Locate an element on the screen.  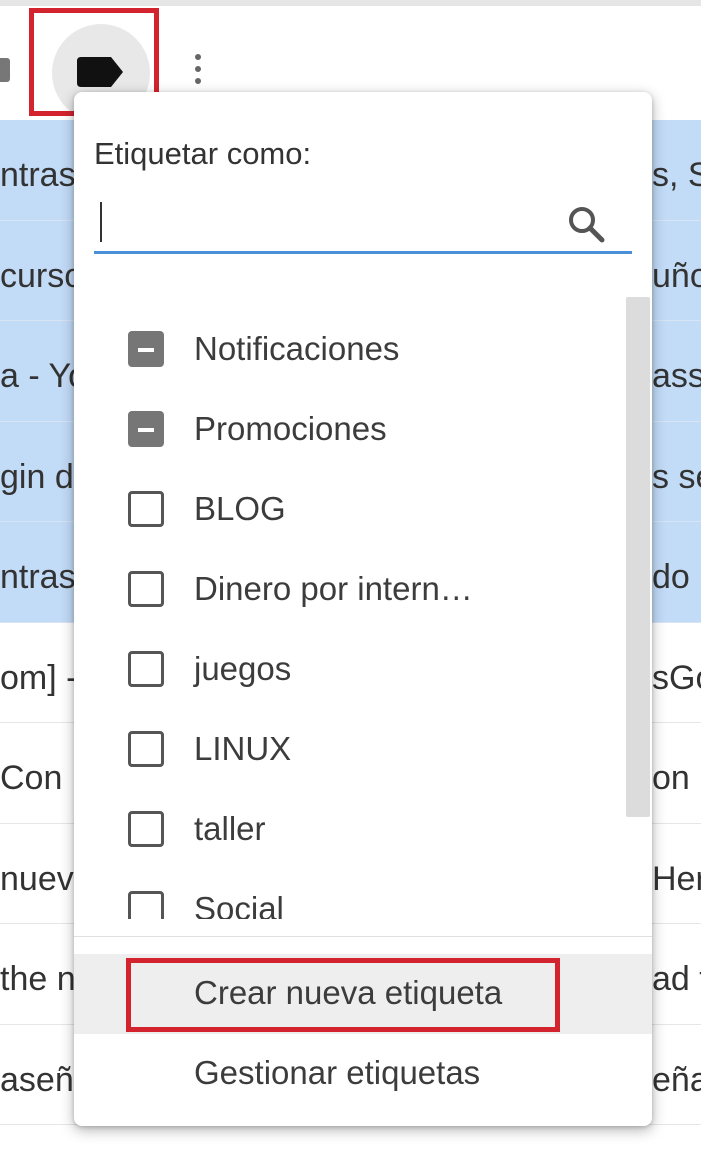
label-item: Promociones is located at coordinates (257, 429).